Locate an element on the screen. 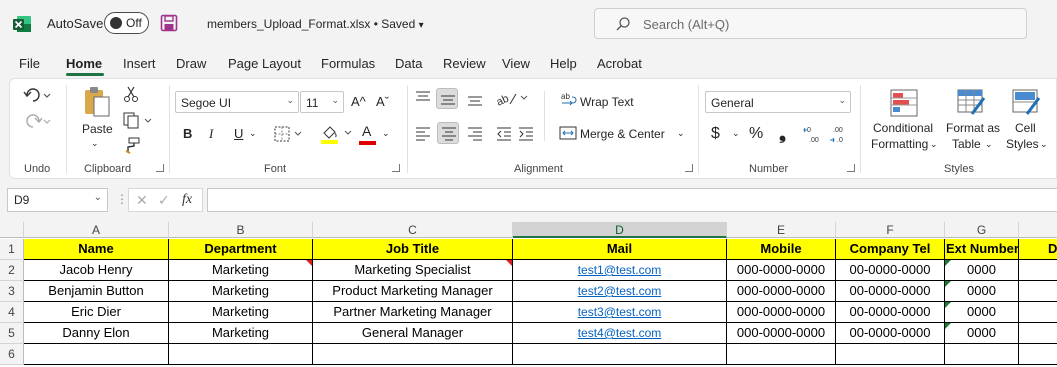 The width and height of the screenshot is (1057, 367). cell-styles-label-line2: Styles is located at coordinates (1022, 144).